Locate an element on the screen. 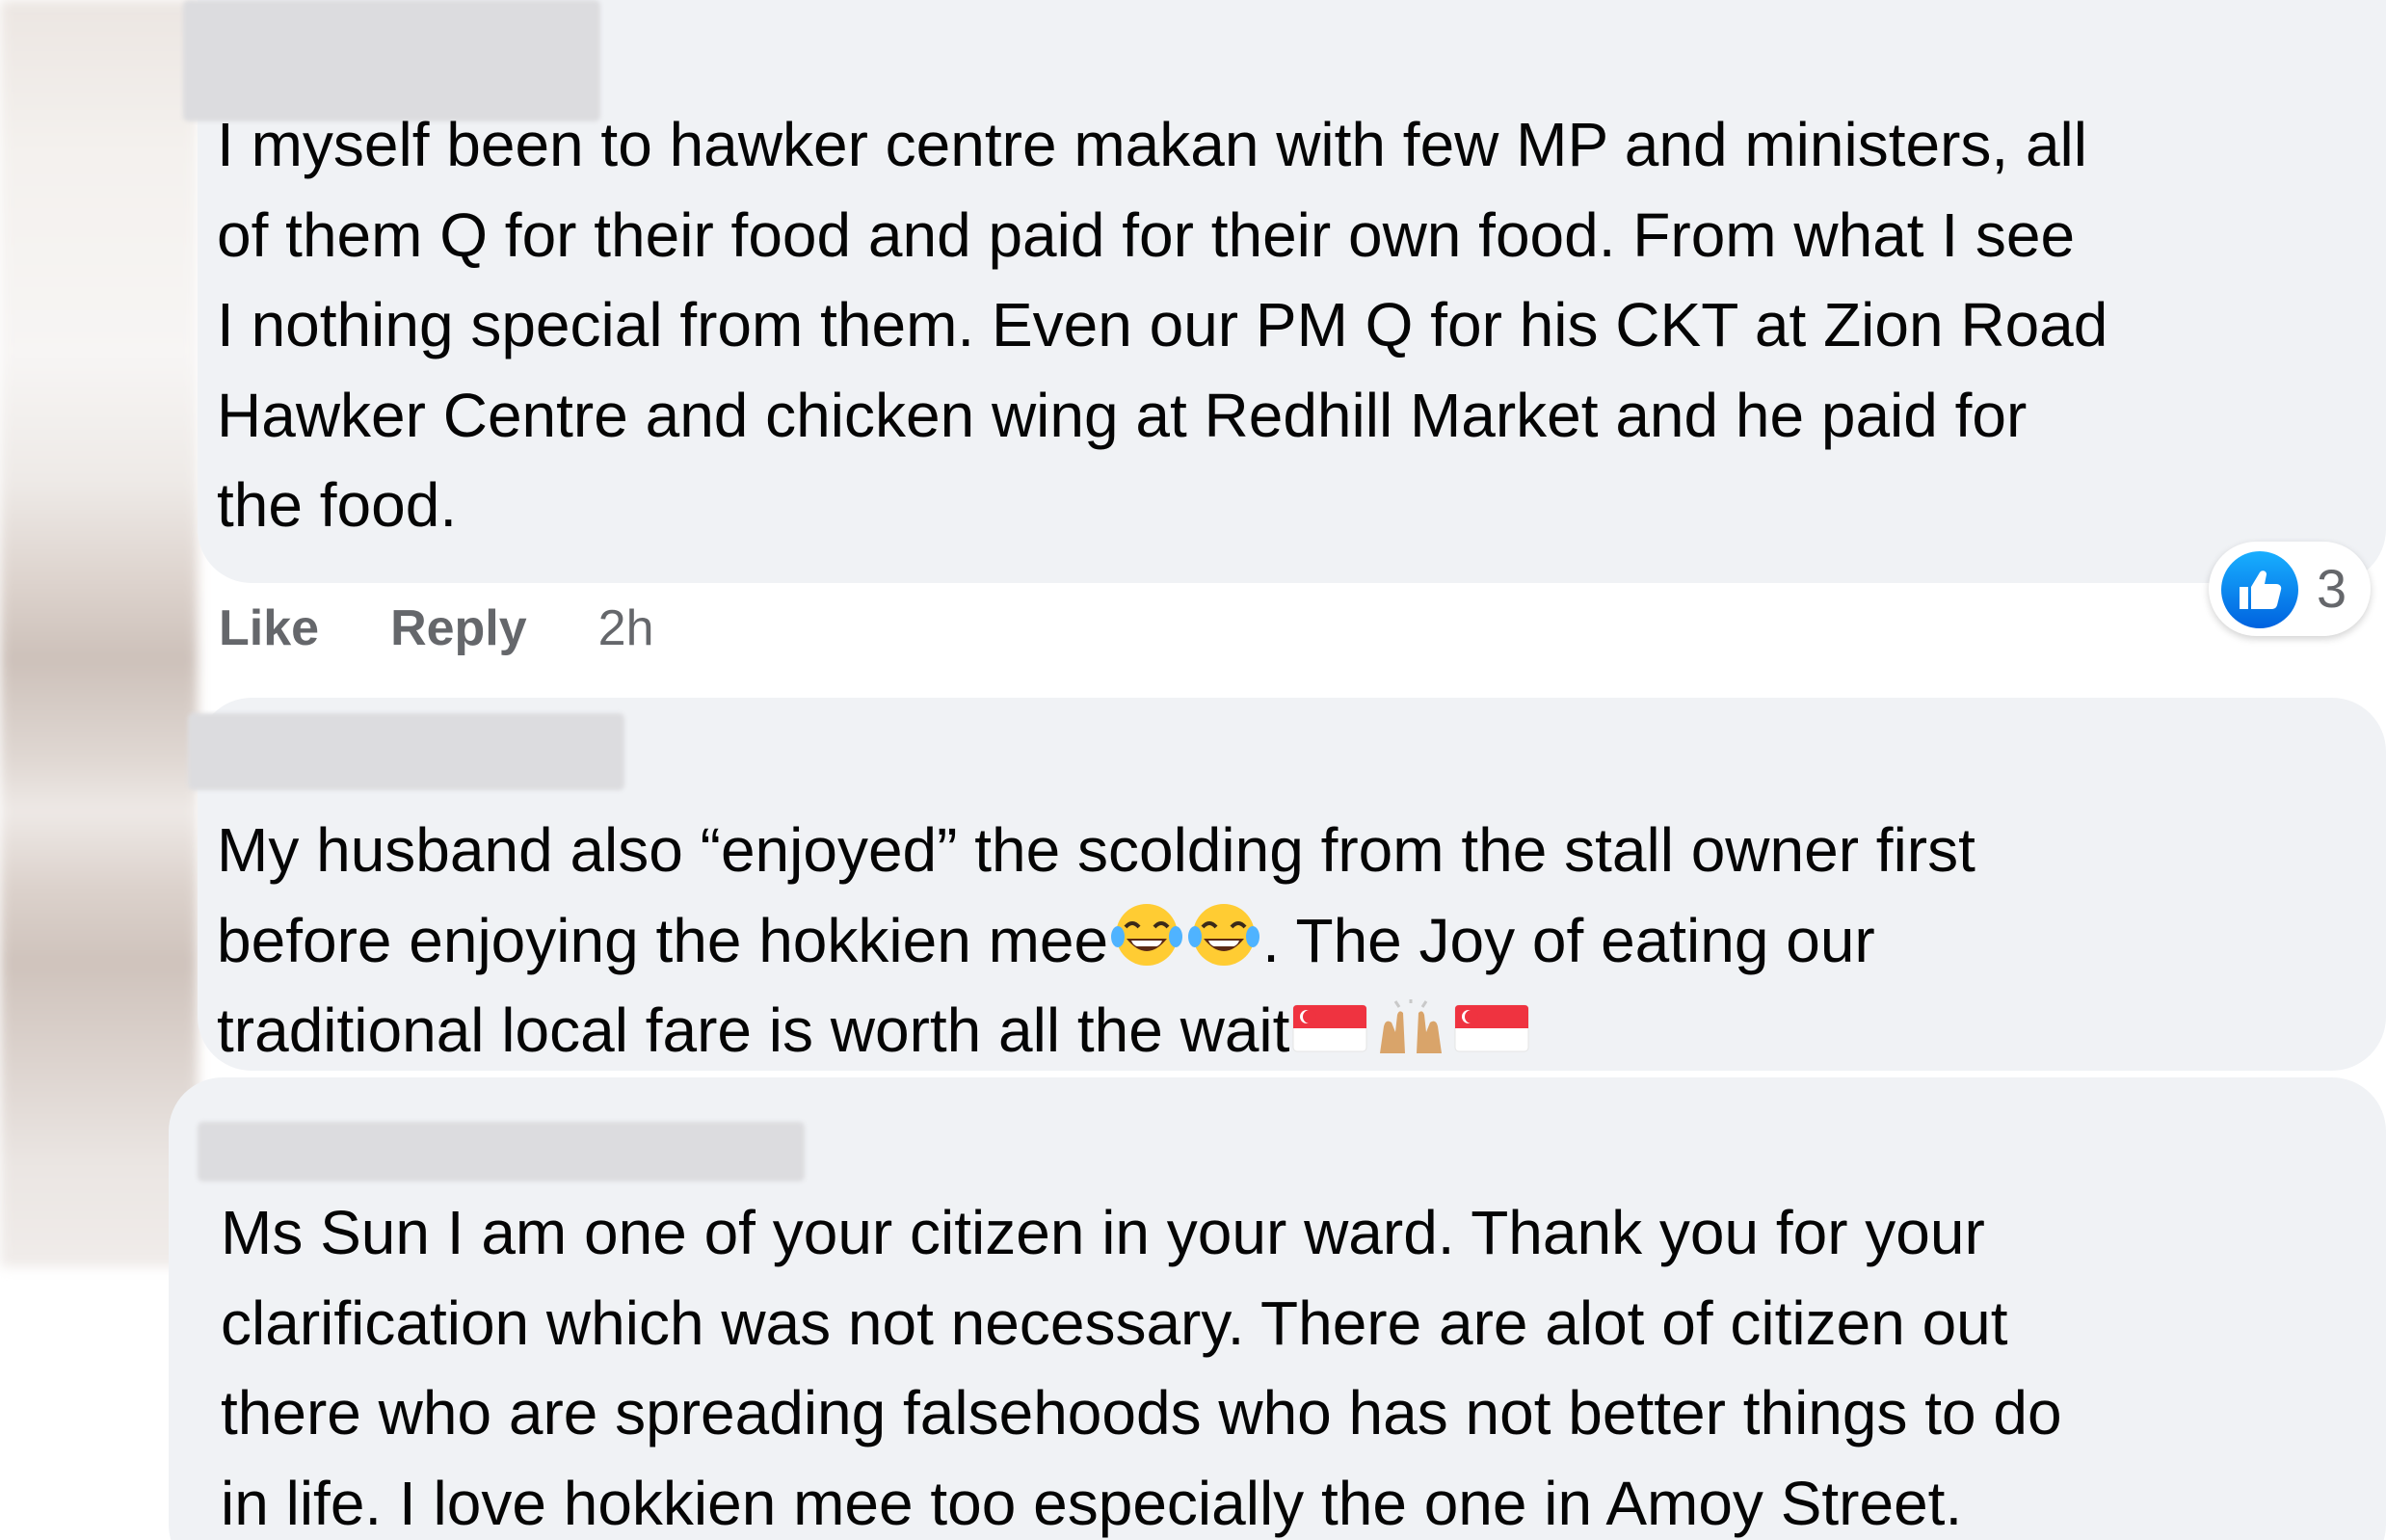 The width and height of the screenshot is (2386, 1540). blurred-avatar-column is located at coordinates (99, 633).